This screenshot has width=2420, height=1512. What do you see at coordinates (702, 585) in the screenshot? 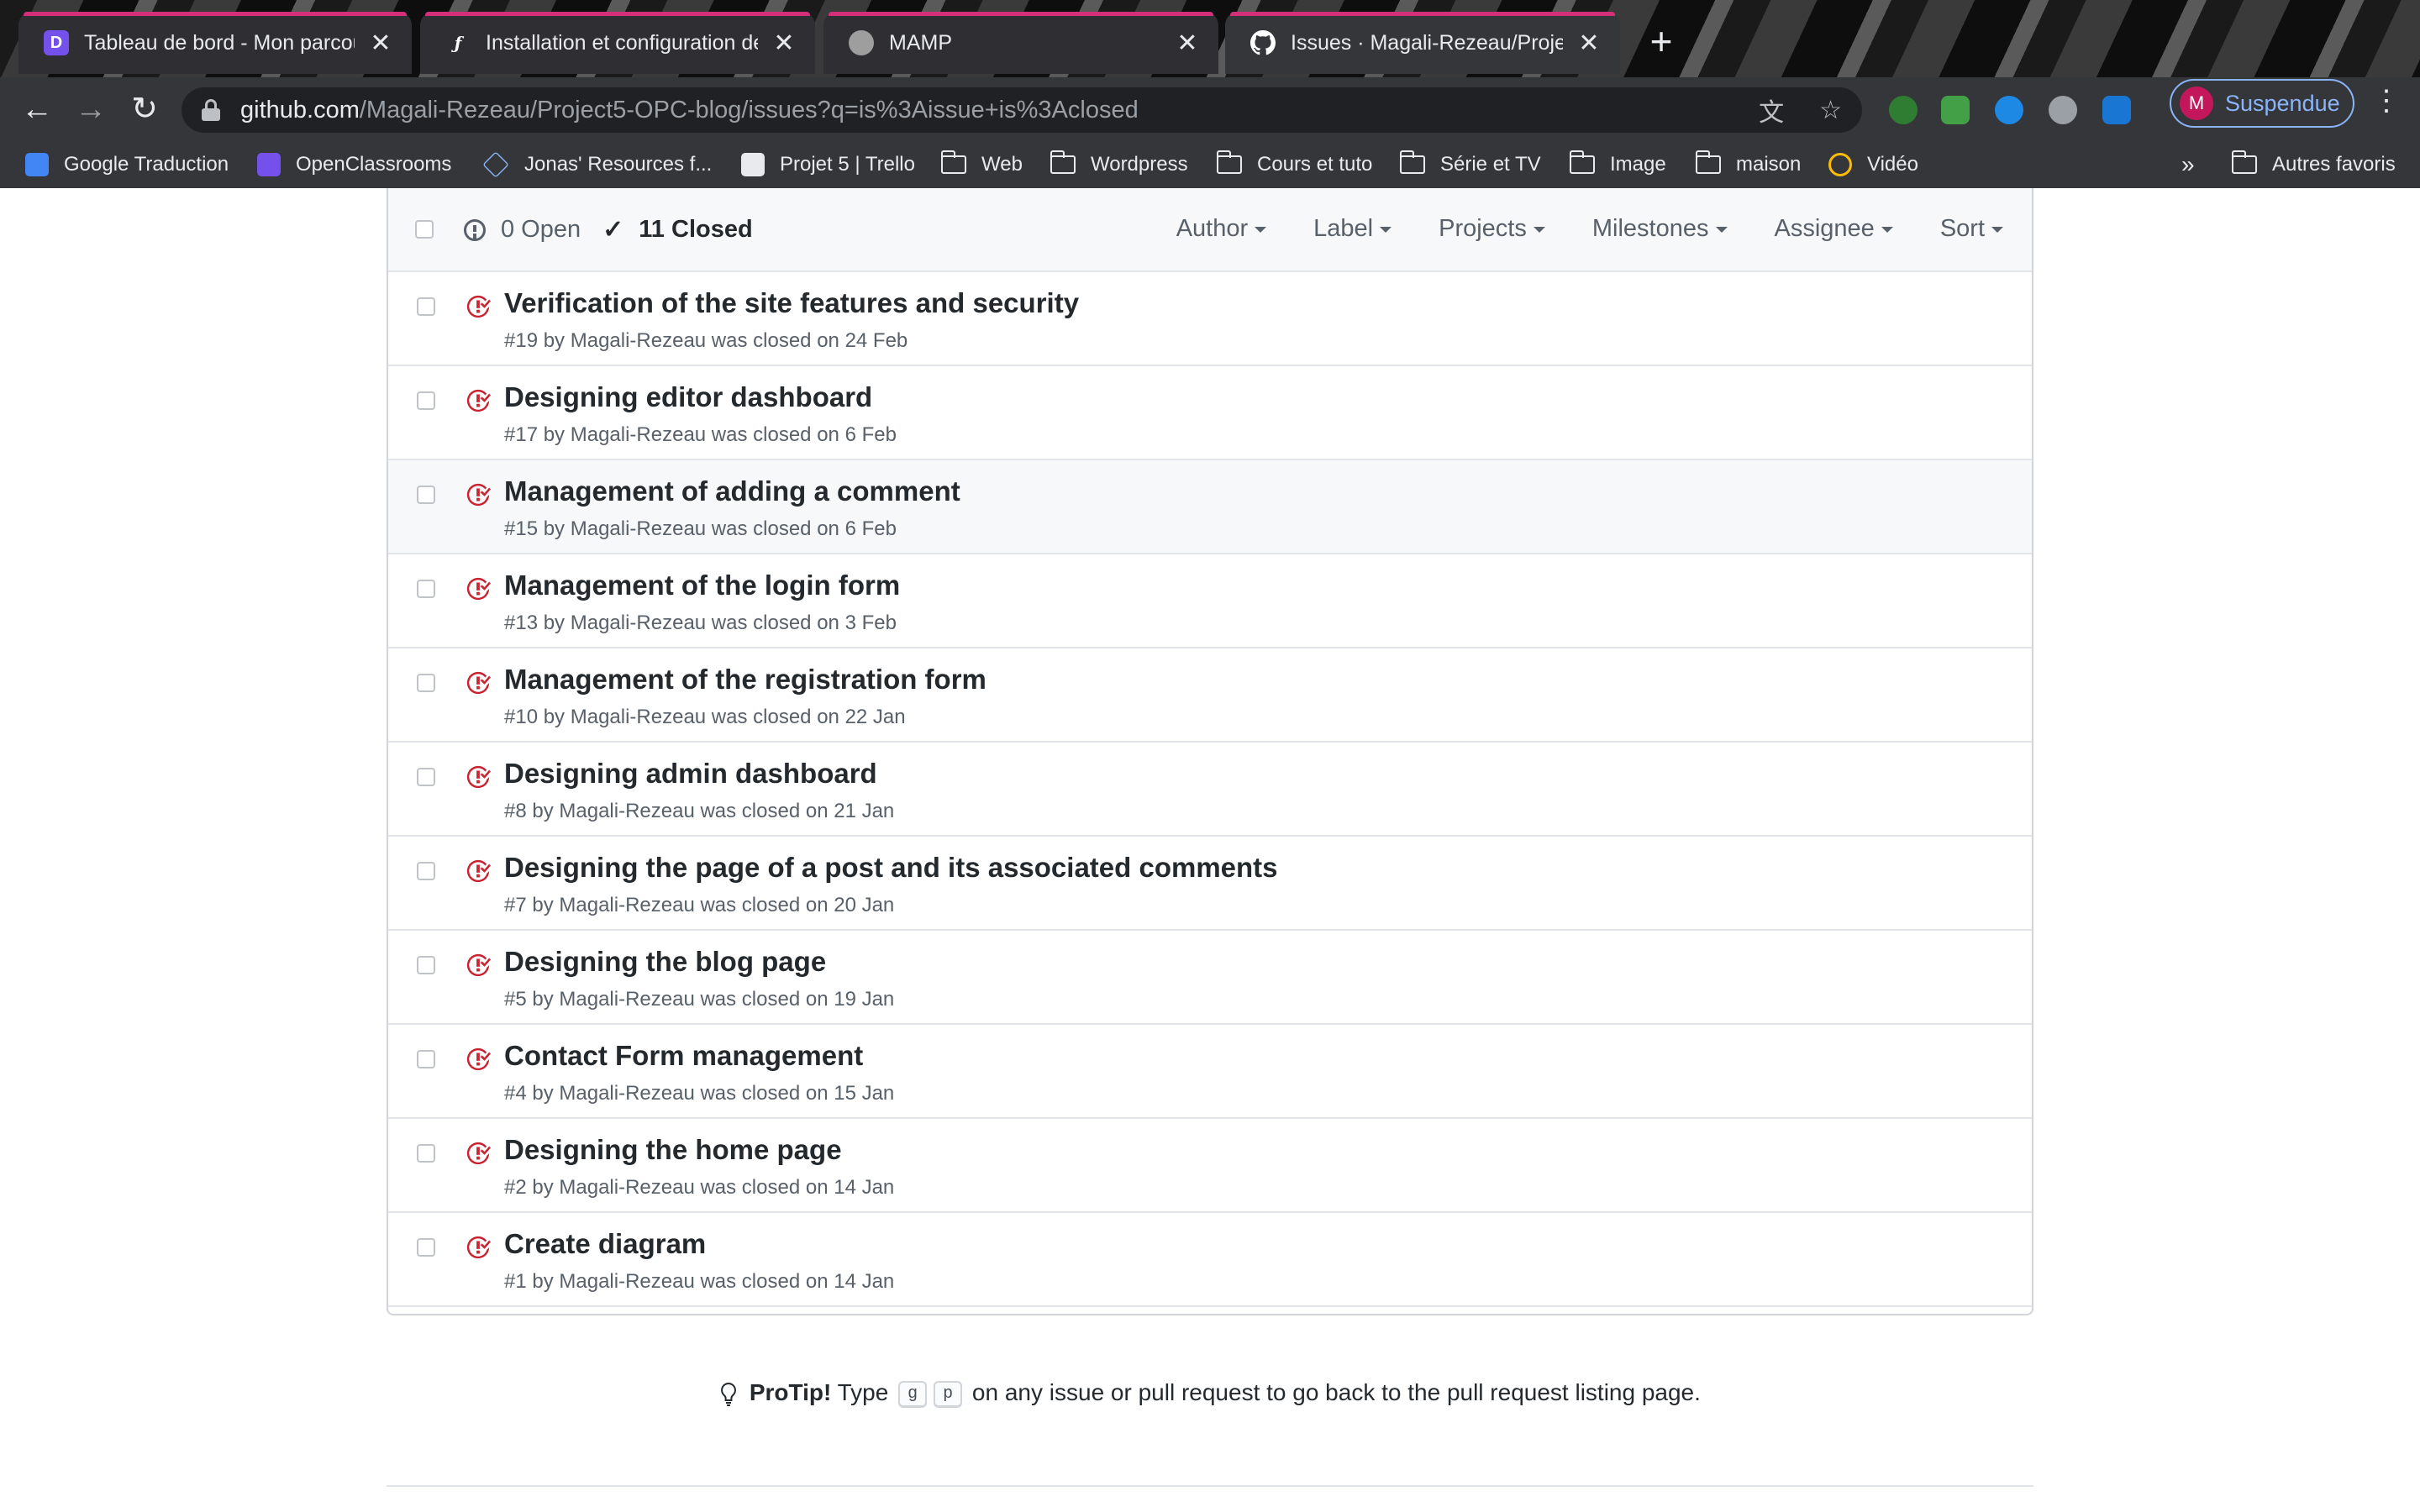
I see `issue-title-link: Management of the login form` at bounding box center [702, 585].